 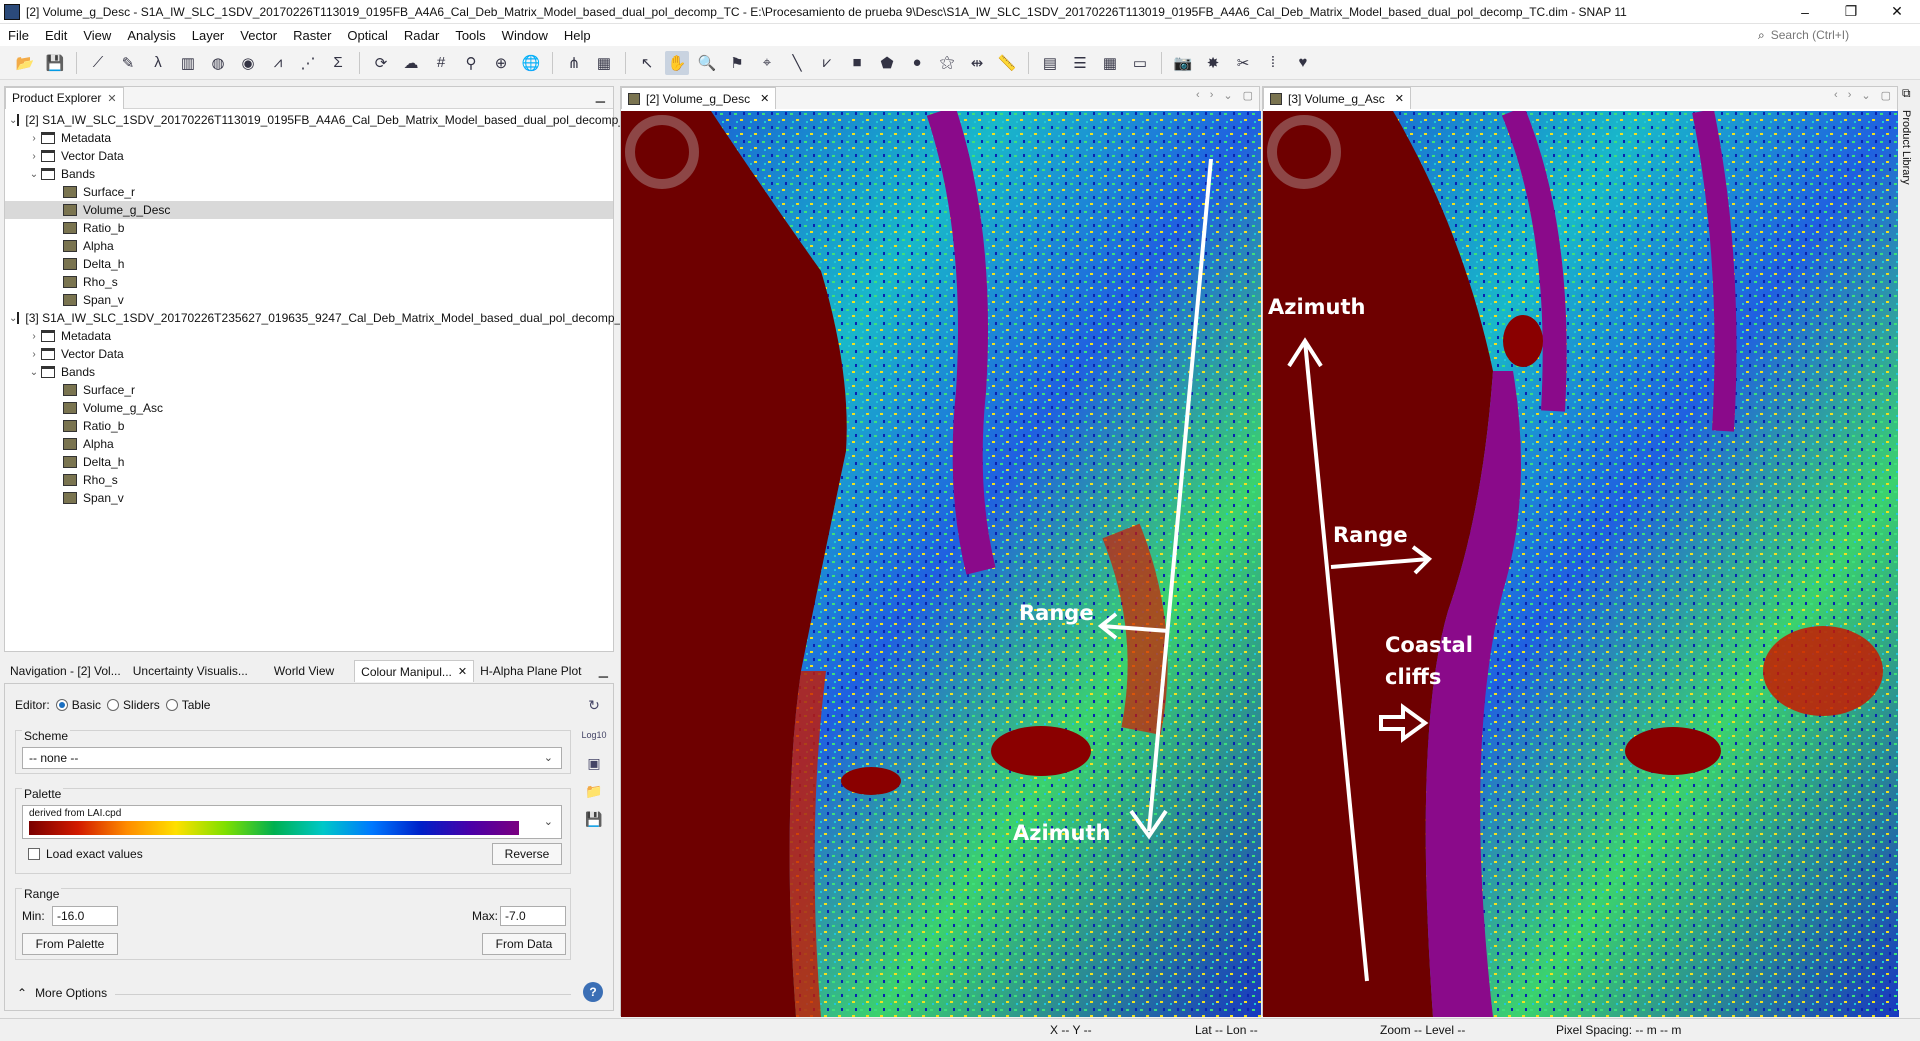 I want to click on polyline-draw-icon: ⩗, so click(x=827, y=63).